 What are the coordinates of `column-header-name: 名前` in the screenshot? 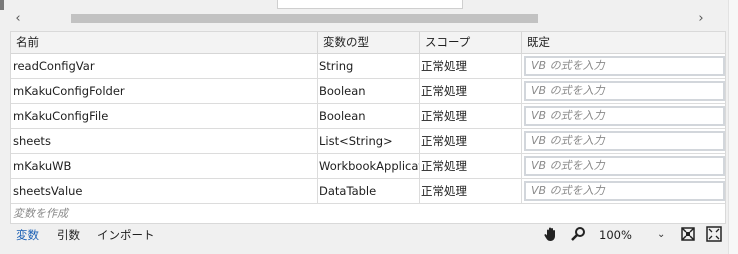 It's located at (164, 42).